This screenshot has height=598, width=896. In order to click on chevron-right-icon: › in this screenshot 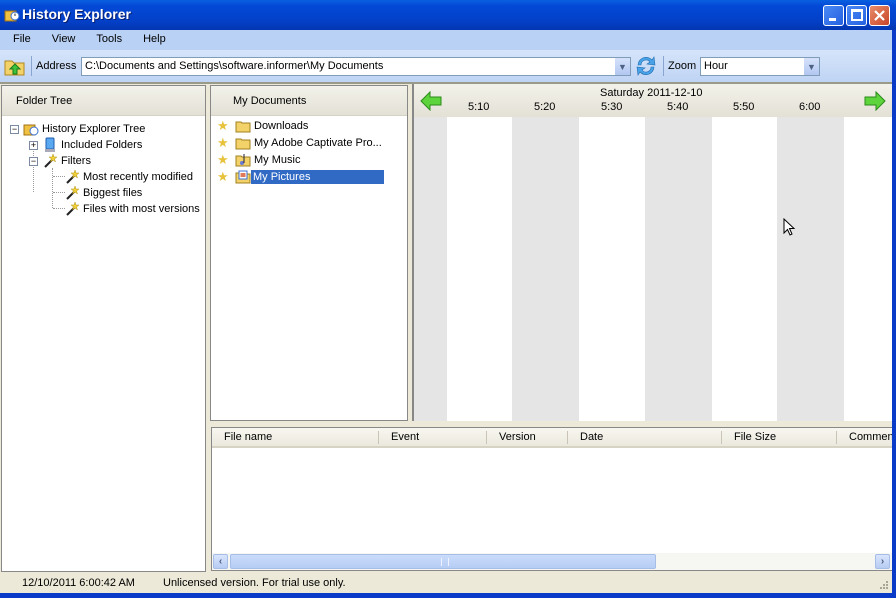, I will do `click(882, 561)`.